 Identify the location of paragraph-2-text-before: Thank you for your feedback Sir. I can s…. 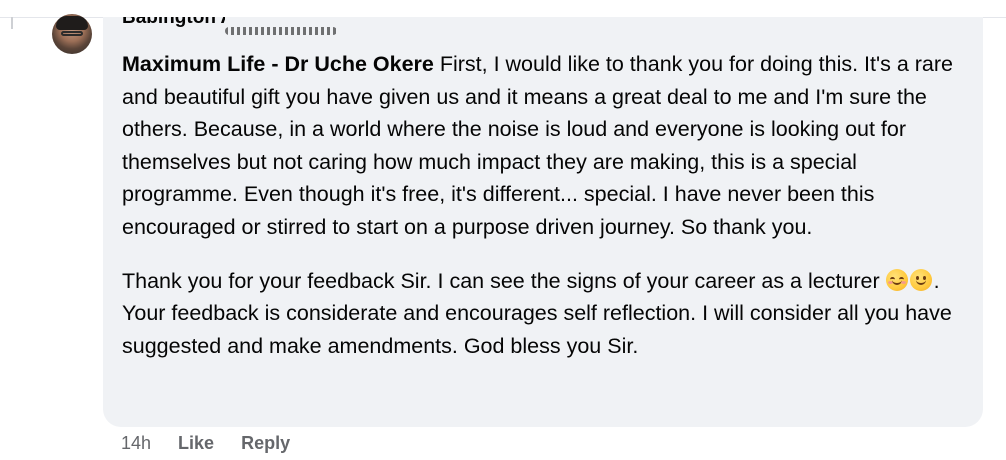
(504, 280).